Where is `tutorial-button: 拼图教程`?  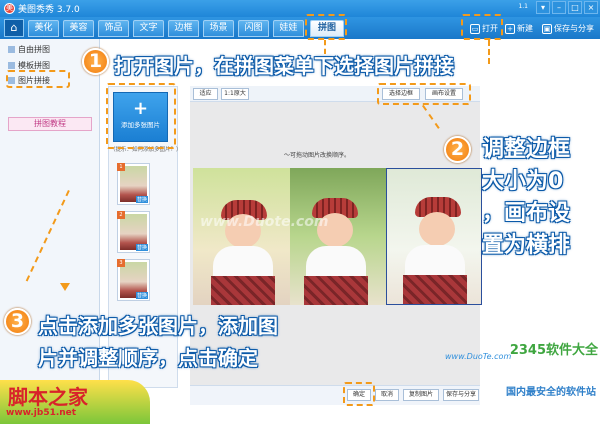 tutorial-button: 拼图教程 is located at coordinates (50, 124).